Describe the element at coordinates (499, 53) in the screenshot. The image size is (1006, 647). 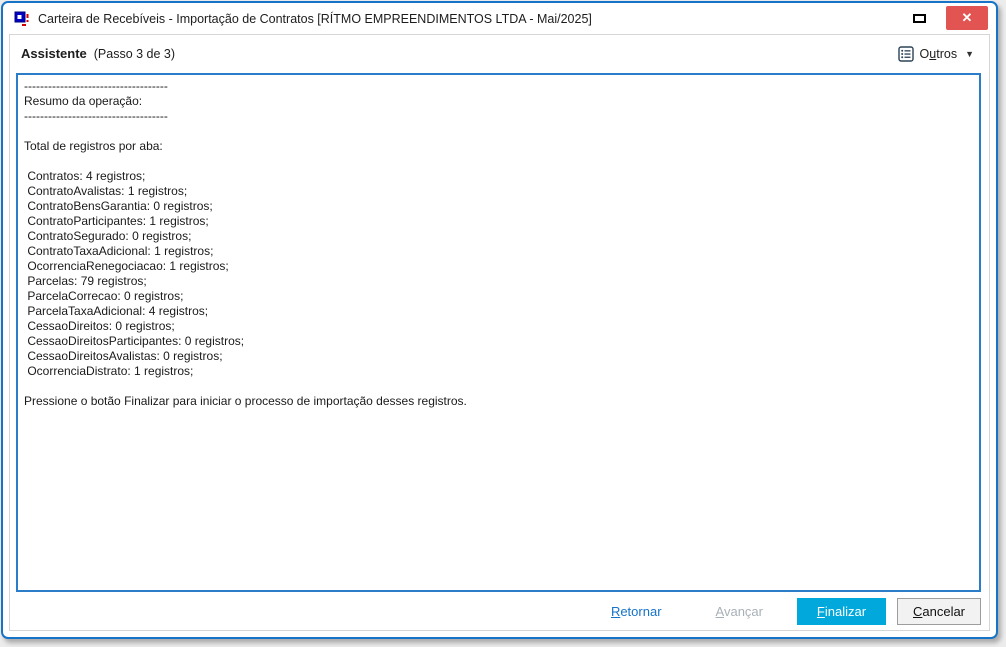
I see `wizard-header: Assistente (Passo 3 de 3) Outros ▼` at that location.